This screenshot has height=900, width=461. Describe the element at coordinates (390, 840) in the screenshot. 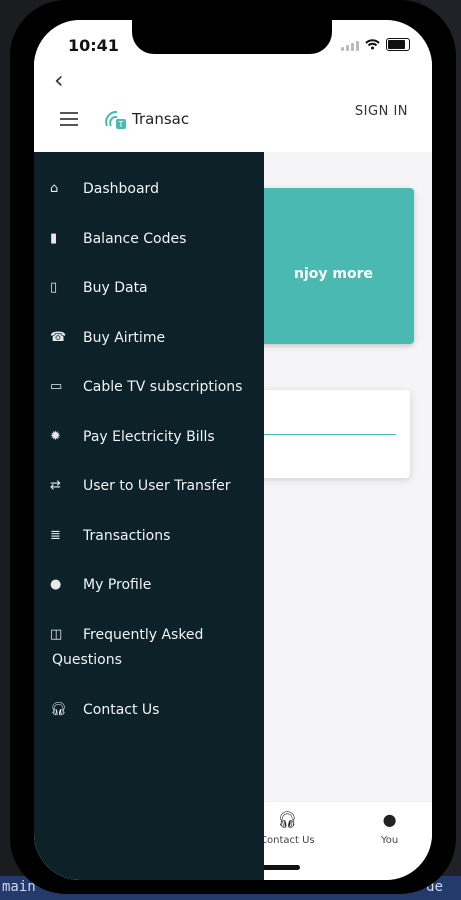

I see `nav-you-label: You` at that location.